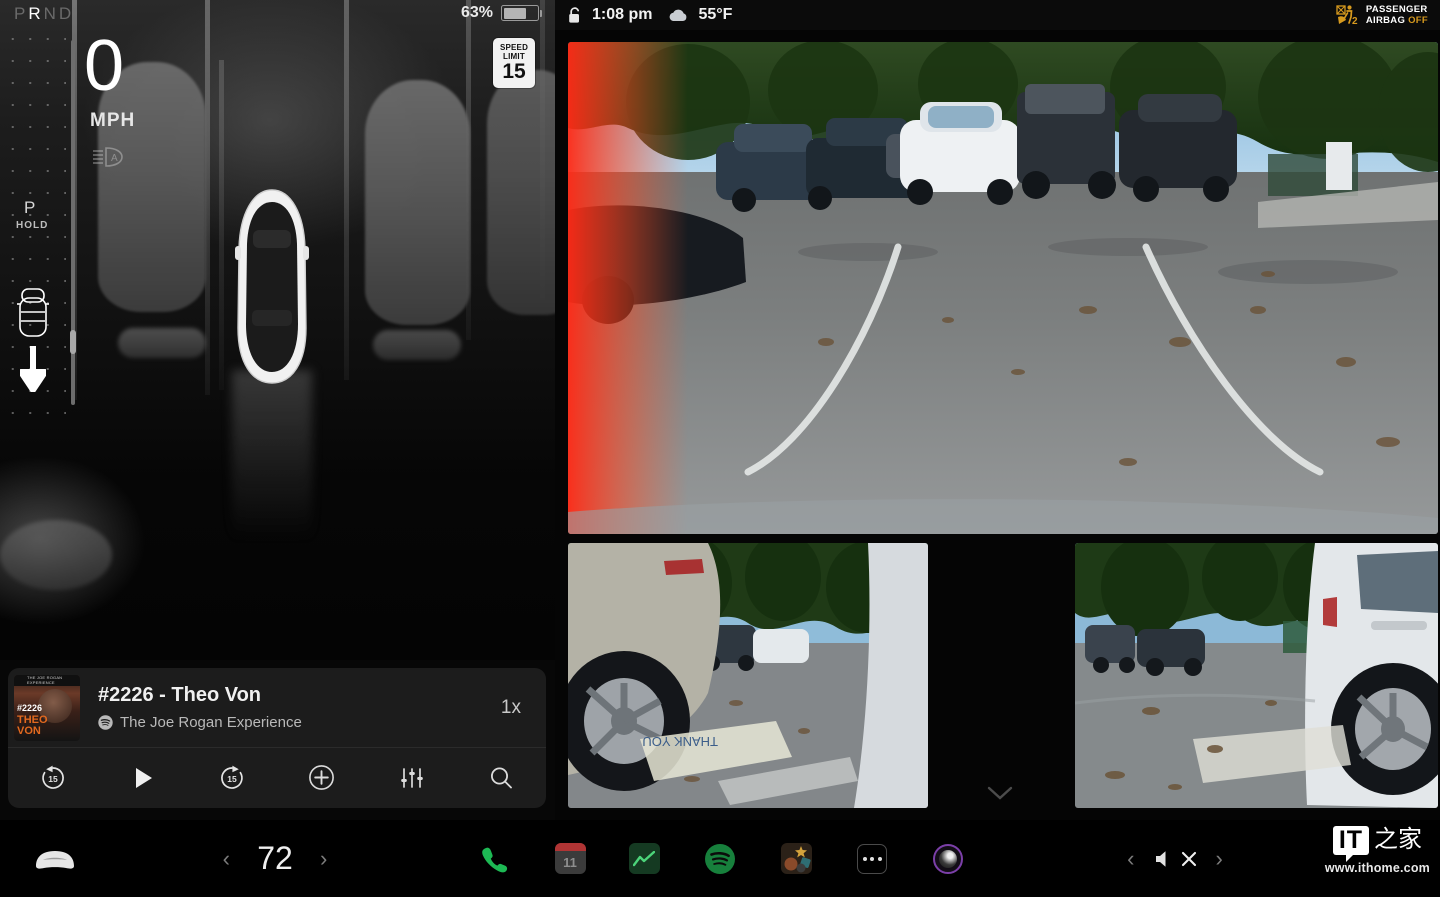 This screenshot has height=897, width=1440. I want to click on phone-app-icon, so click(494, 858).